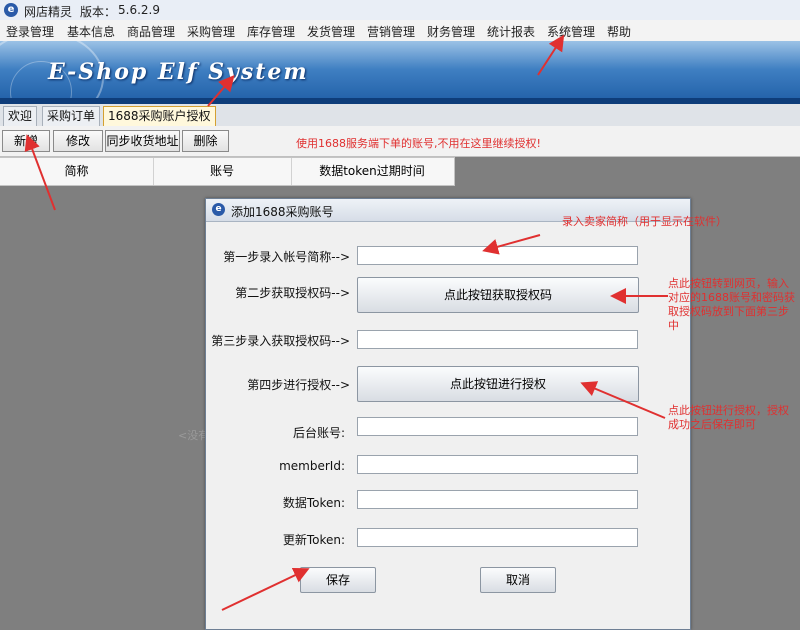 The width and height of the screenshot is (800, 630). Describe the element at coordinates (312, 466) in the screenshot. I see `member-id-label: memberId:` at that location.